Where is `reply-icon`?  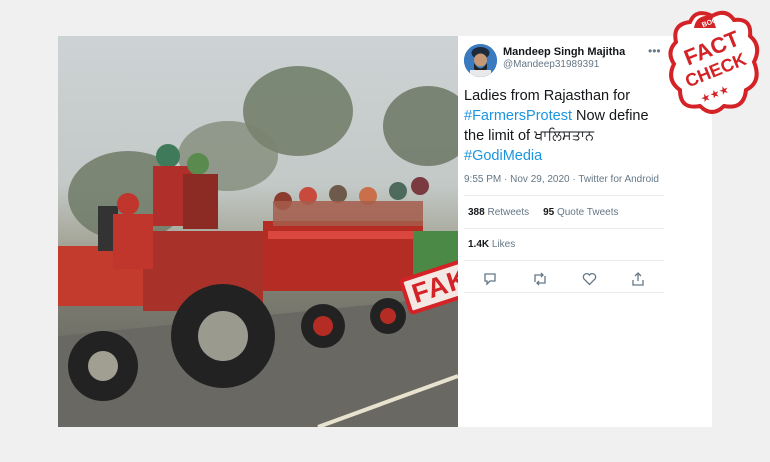 reply-icon is located at coordinates (490, 279).